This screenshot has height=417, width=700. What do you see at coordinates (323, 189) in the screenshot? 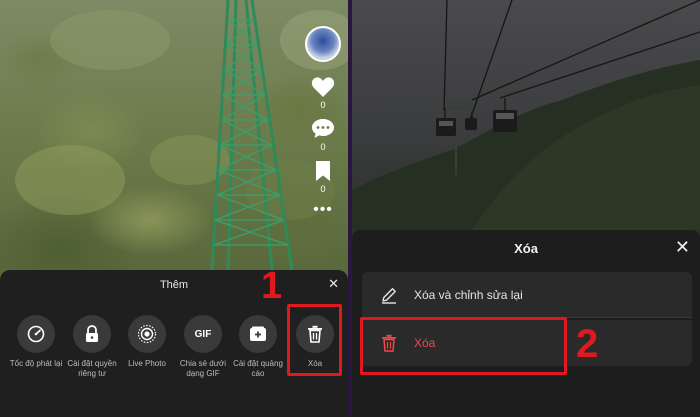
I see `save-count: 0` at bounding box center [323, 189].